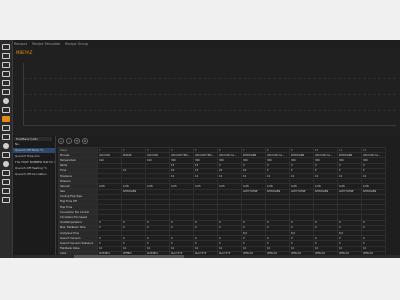  What do you see at coordinates (6, 200) in the screenshot?
I see `gear-icon` at bounding box center [6, 200].